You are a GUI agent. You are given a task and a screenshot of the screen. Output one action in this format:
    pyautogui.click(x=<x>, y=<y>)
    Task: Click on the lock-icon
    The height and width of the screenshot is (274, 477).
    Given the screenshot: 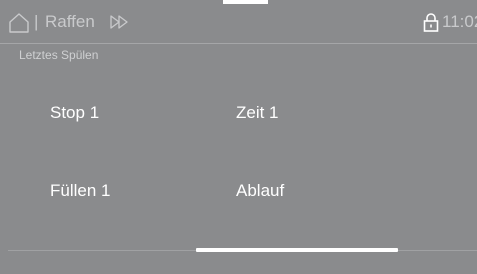 What is the action you would take?
    pyautogui.click(x=431, y=22)
    